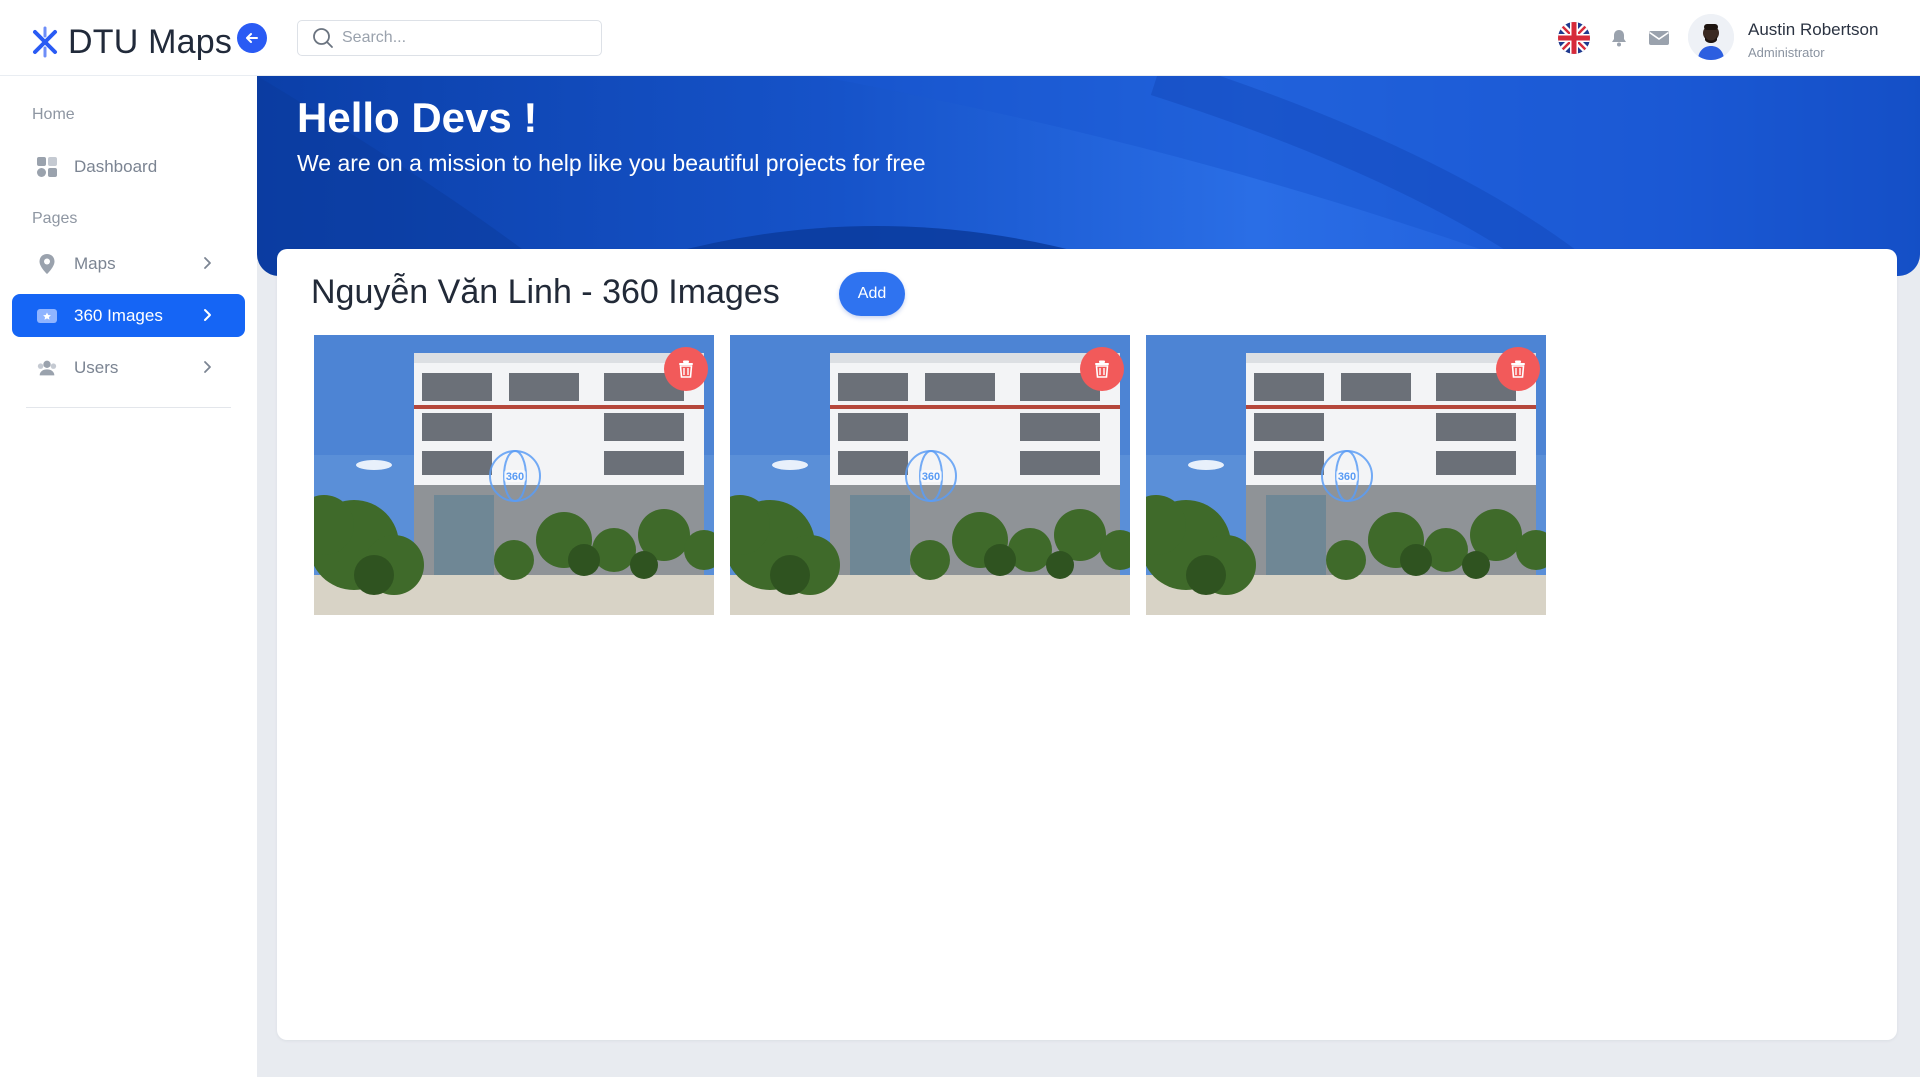 Image resolution: width=1920 pixels, height=1077 pixels. What do you see at coordinates (53, 114) in the screenshot?
I see `sidebar-section-home: Home` at bounding box center [53, 114].